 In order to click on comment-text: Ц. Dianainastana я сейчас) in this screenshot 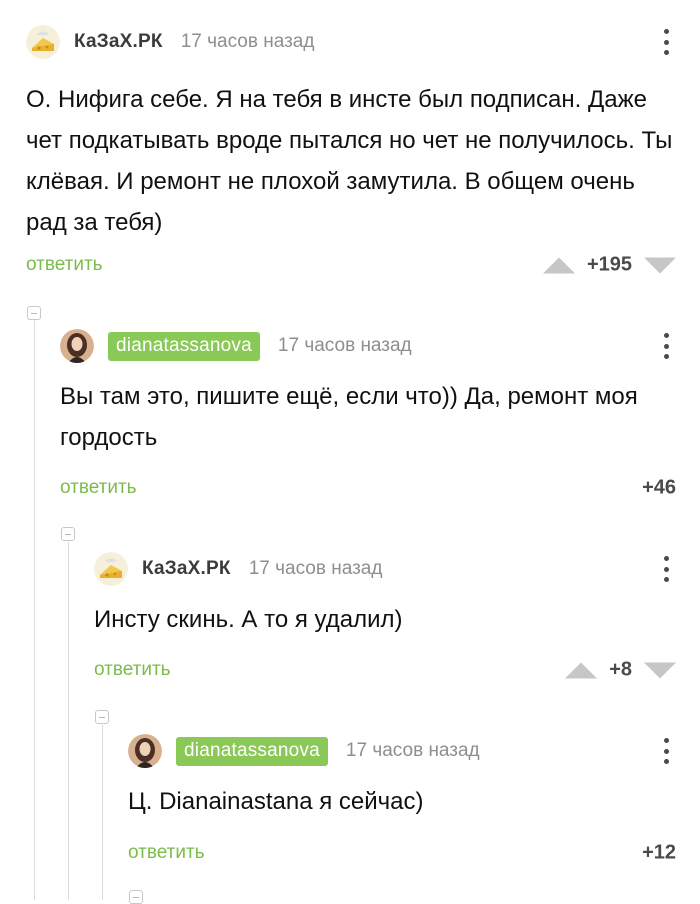, I will do `click(276, 801)`.